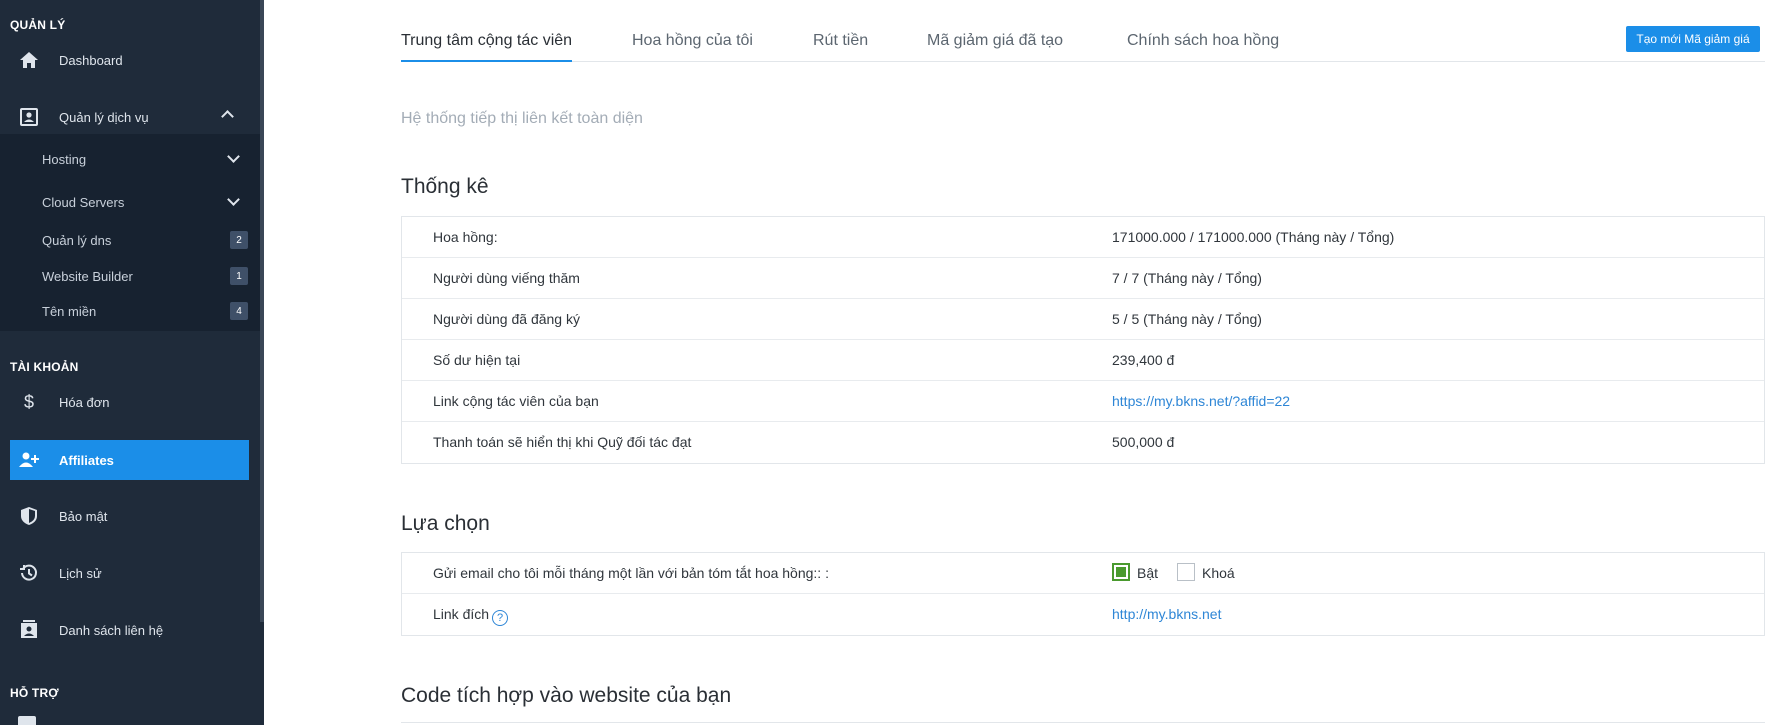  What do you see at coordinates (146, 202) in the screenshot?
I see `sidebar-subitem-cloud-servers: Cloud Servers` at bounding box center [146, 202].